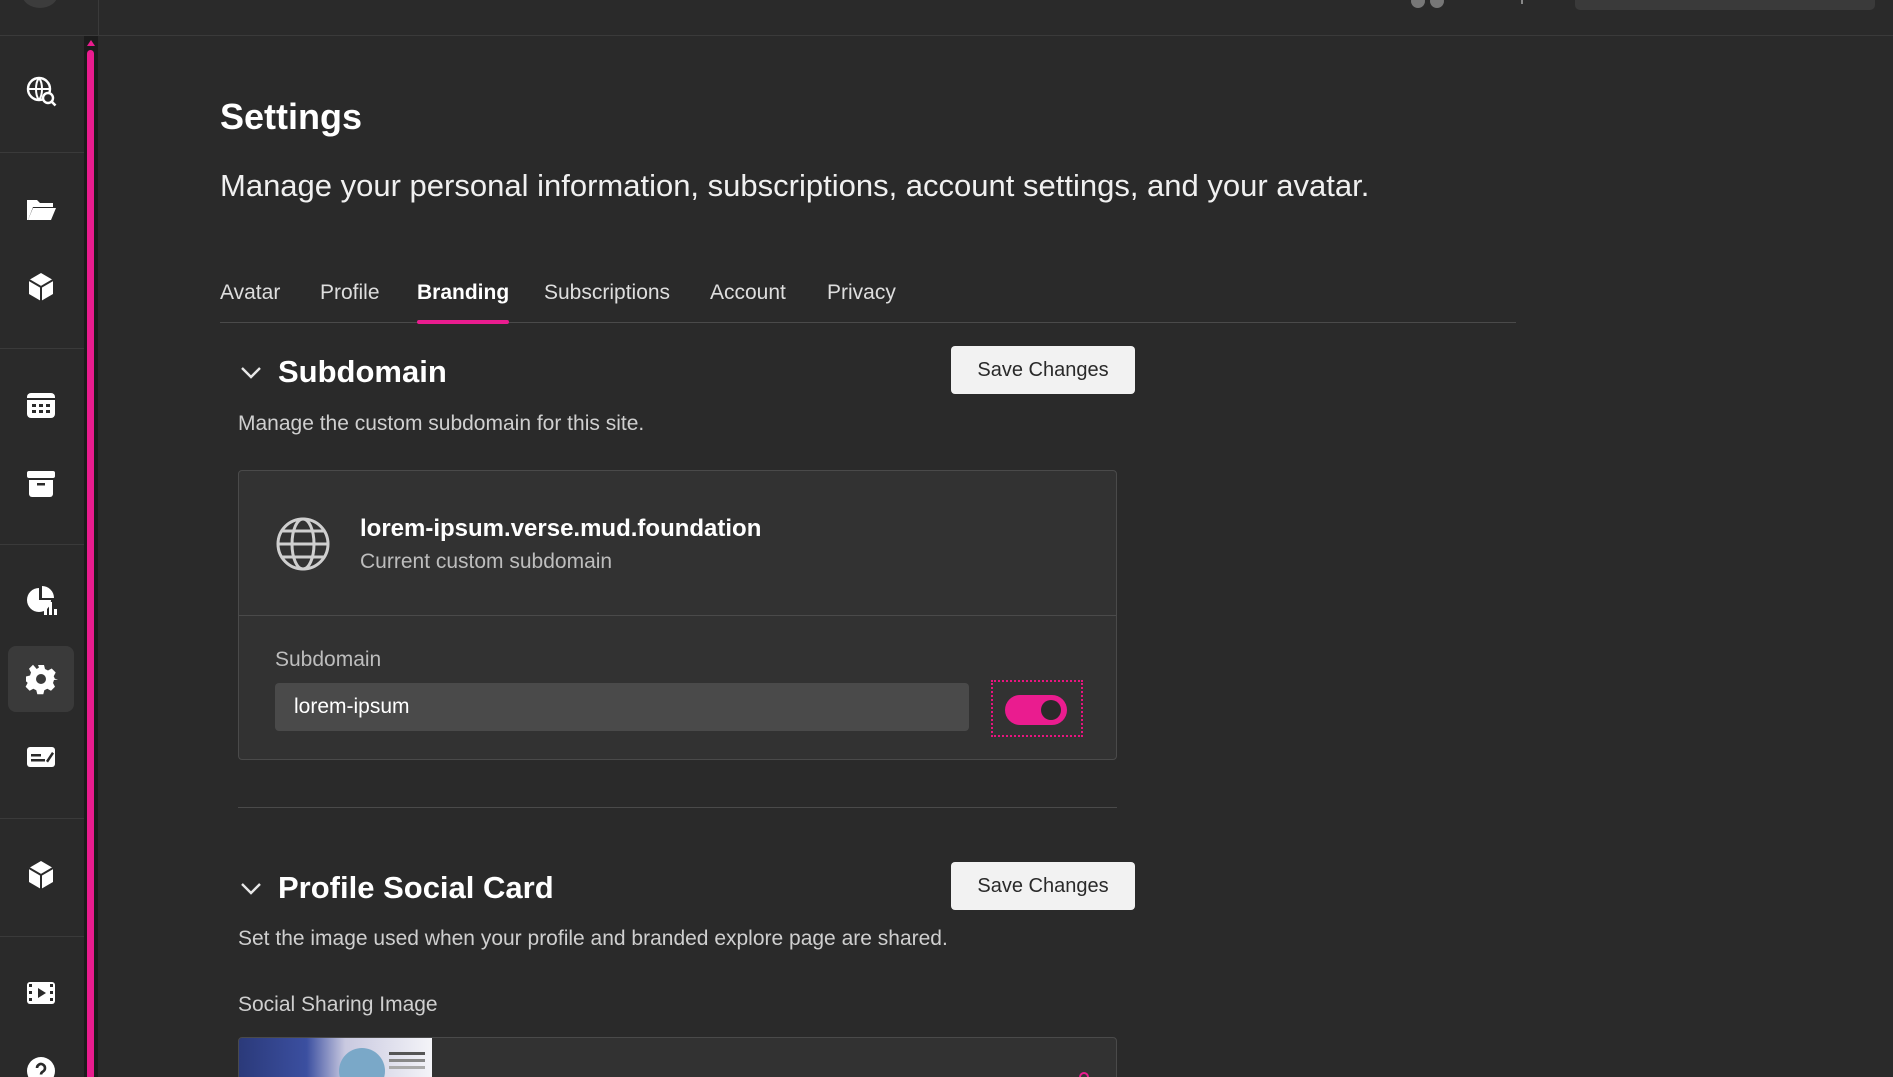 The image size is (1893, 1077). I want to click on sidebar-item-events, so click(41, 405).